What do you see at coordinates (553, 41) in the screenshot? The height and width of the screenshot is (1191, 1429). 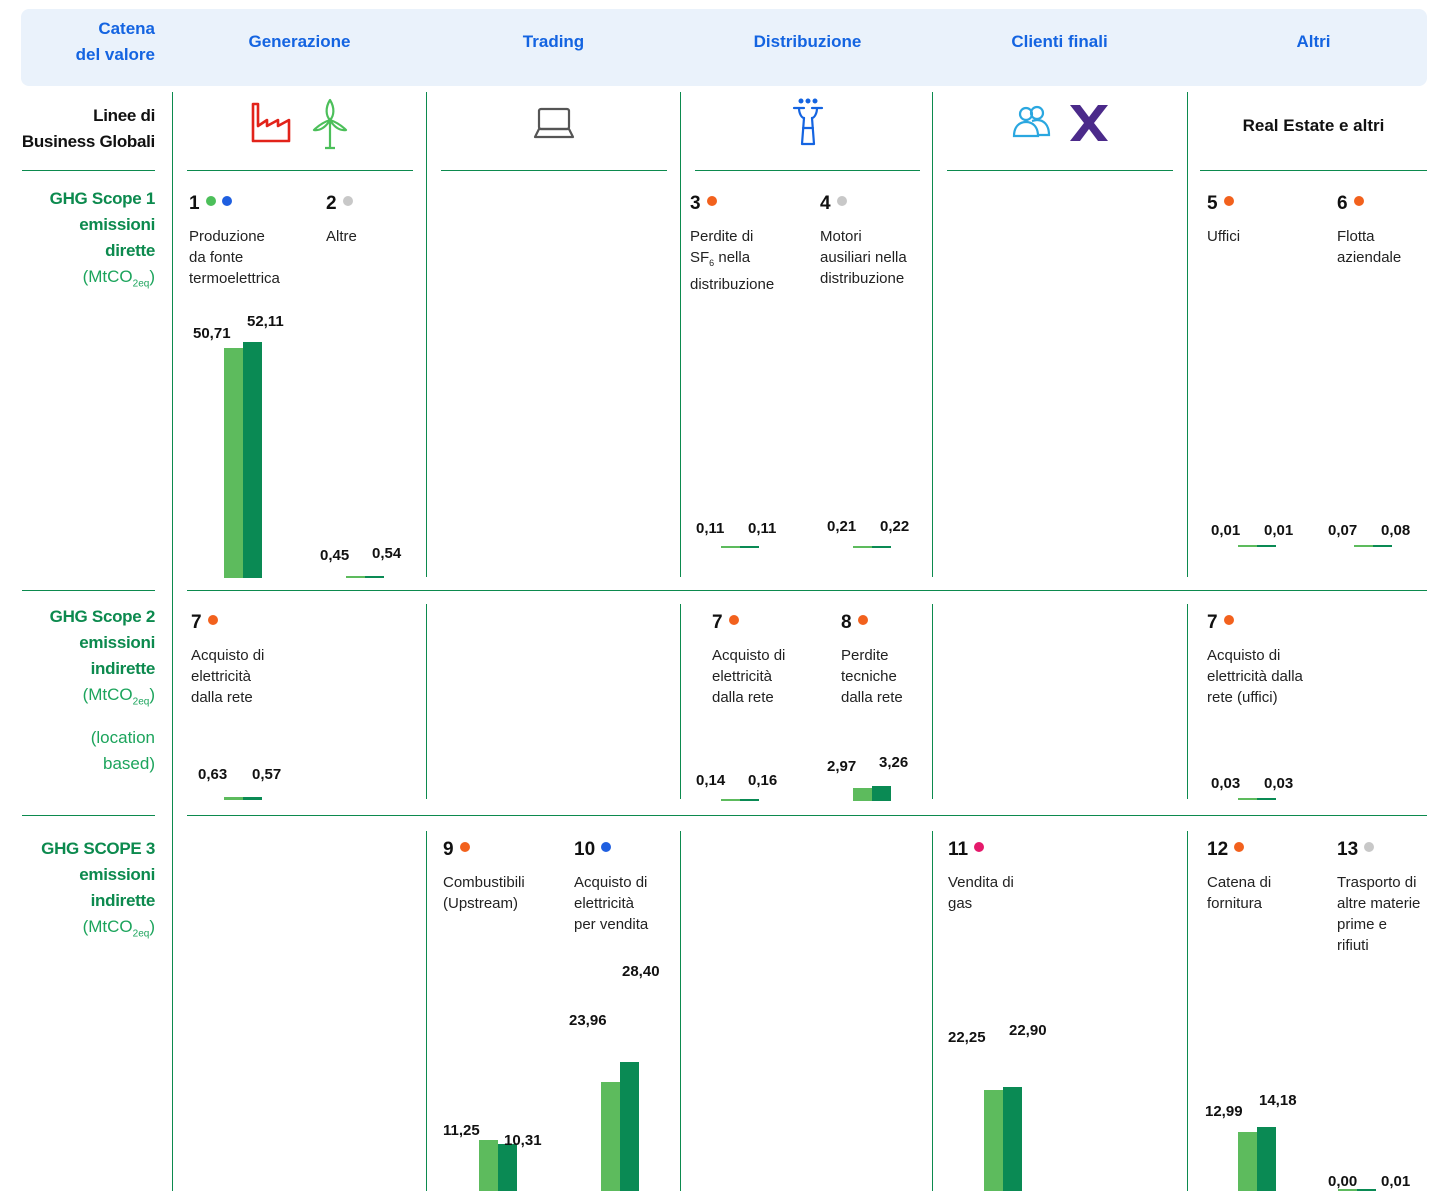 I see `column-header-trading: Trading` at bounding box center [553, 41].